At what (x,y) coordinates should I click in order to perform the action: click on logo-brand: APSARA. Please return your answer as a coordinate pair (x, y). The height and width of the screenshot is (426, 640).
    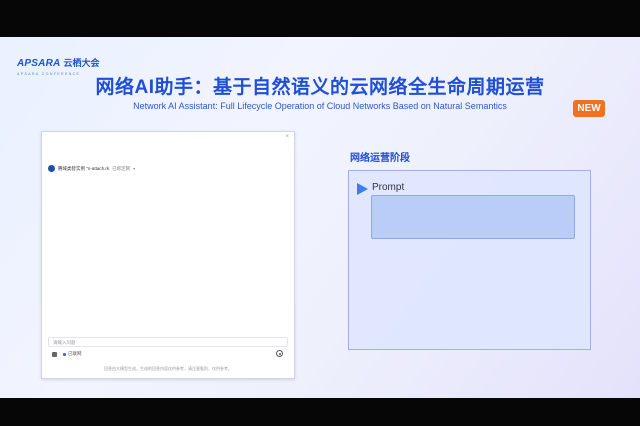
    Looking at the image, I should click on (39, 63).